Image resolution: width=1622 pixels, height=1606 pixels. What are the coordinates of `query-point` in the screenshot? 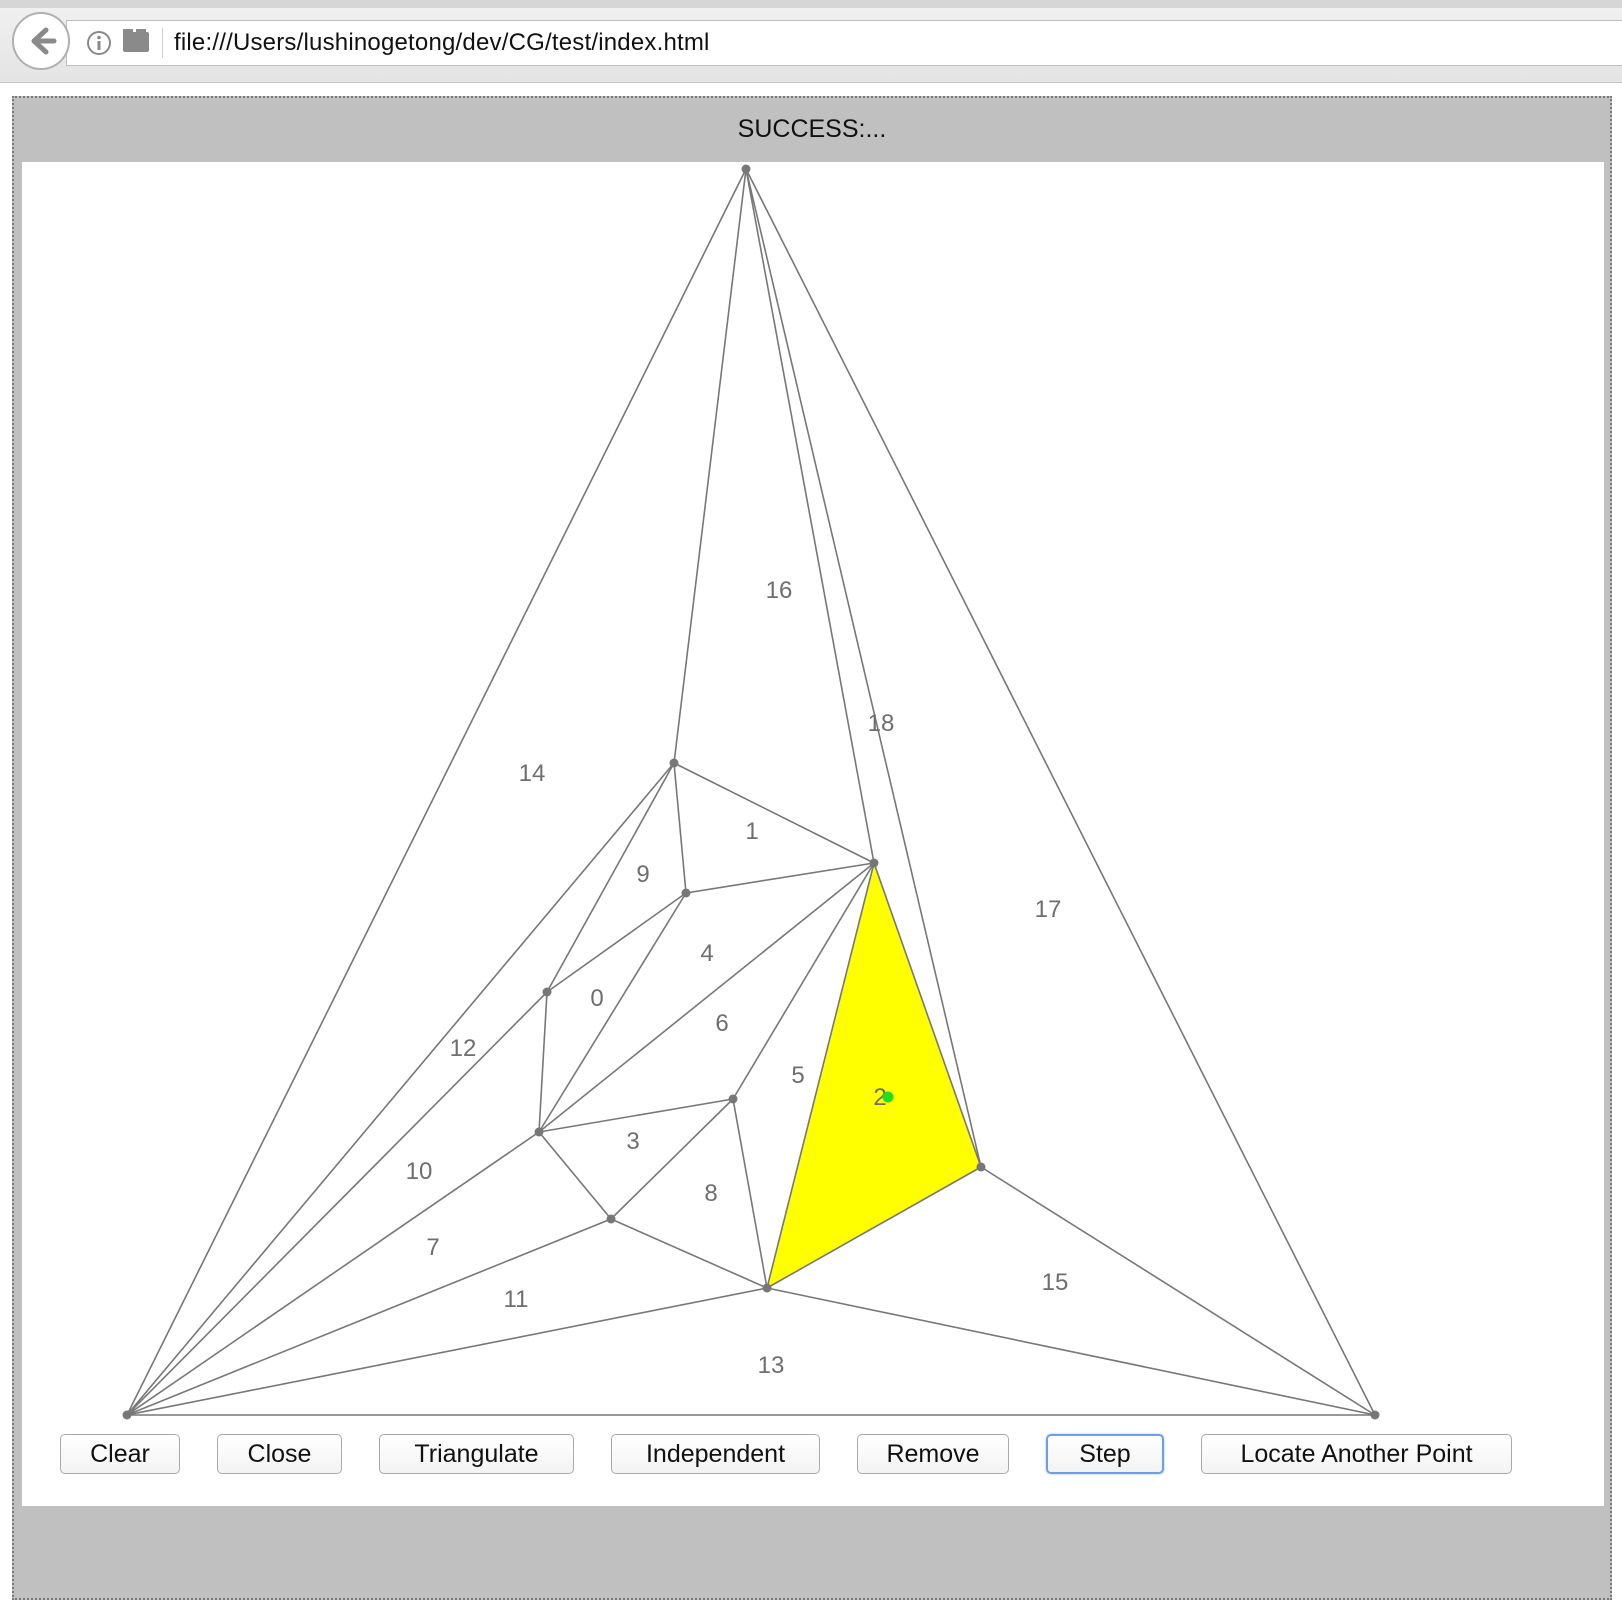 It's located at (888, 1097).